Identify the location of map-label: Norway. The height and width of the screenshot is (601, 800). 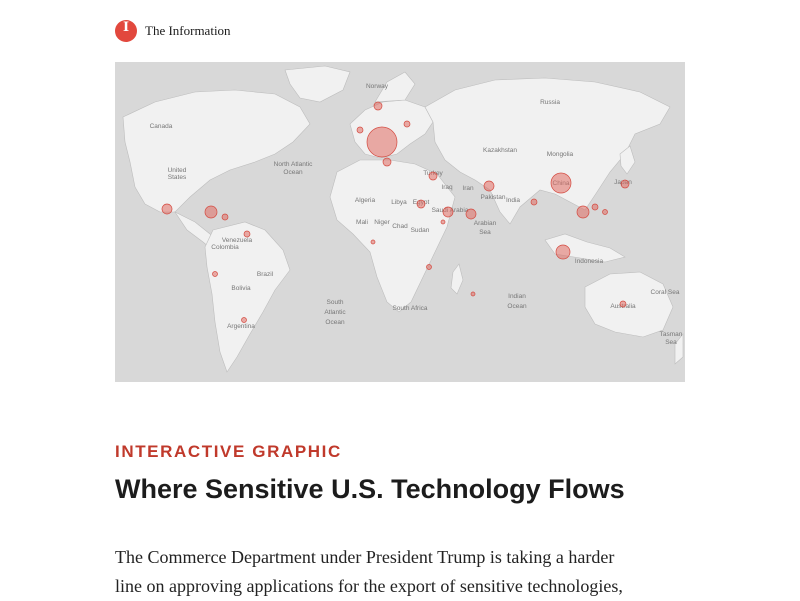
(377, 86).